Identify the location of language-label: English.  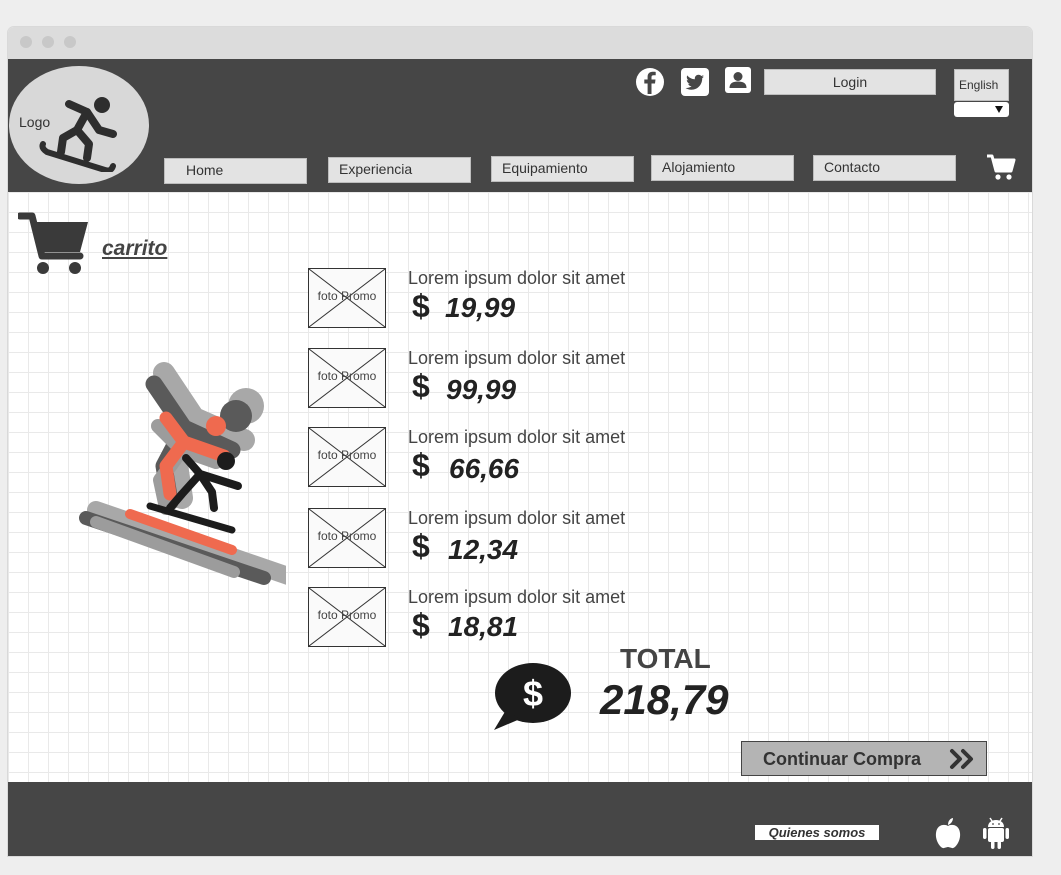
(981, 85).